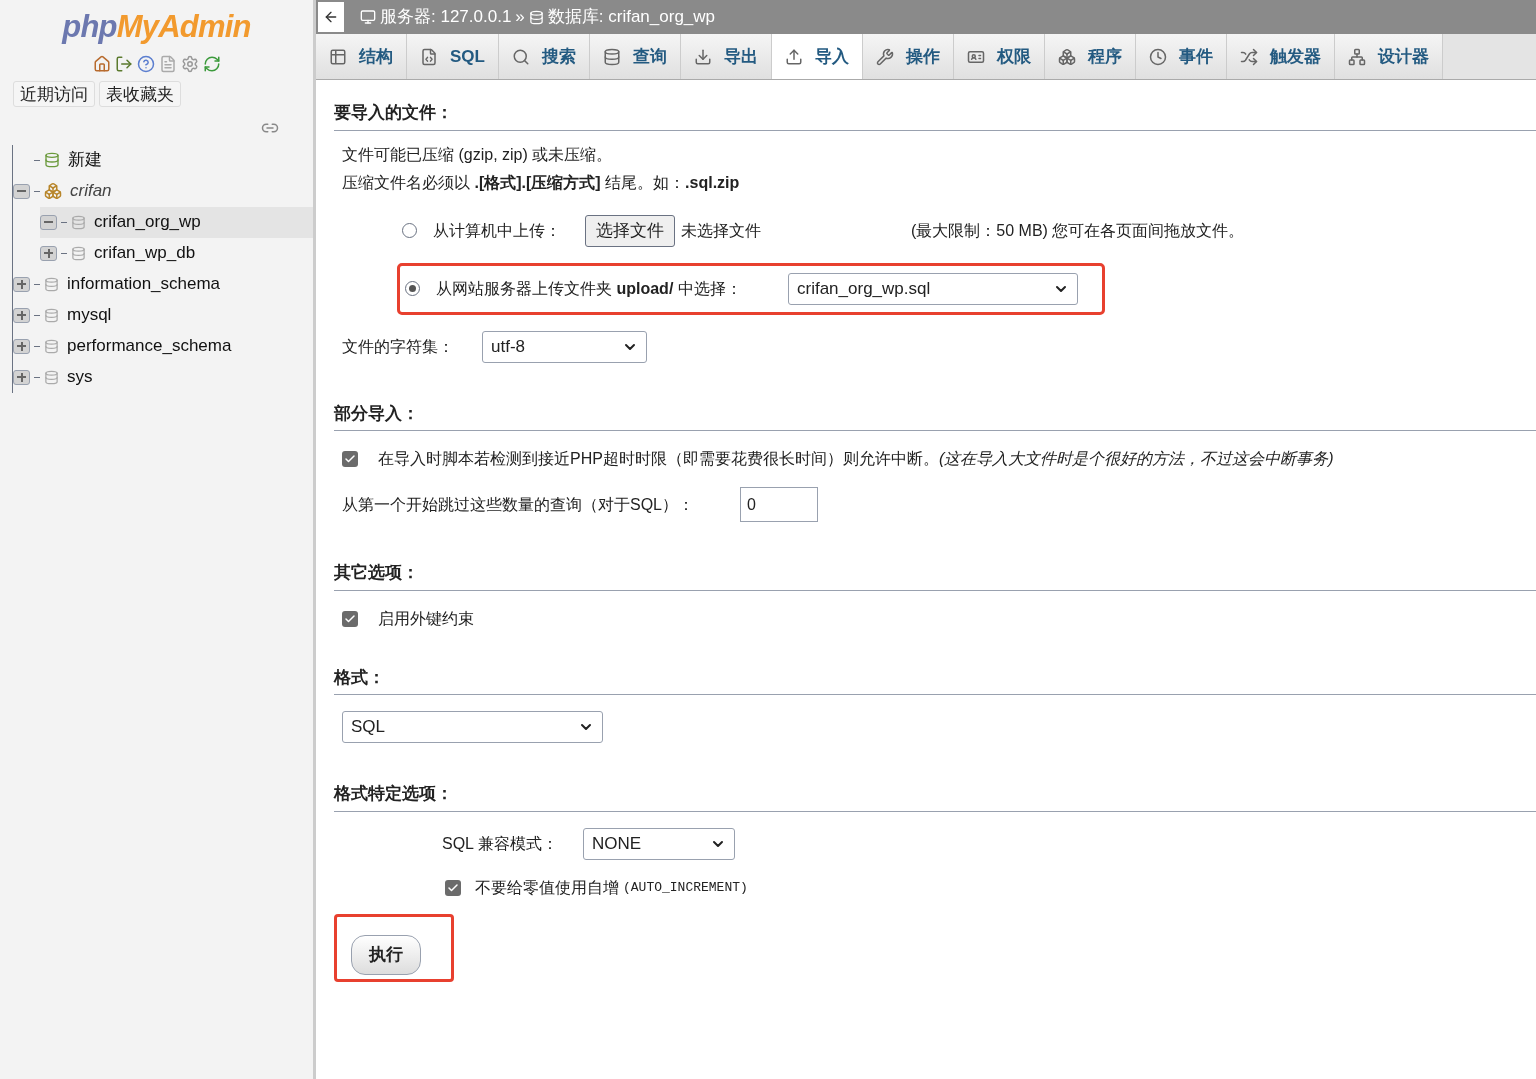  I want to click on choose-file-button: 选择文件, so click(630, 230).